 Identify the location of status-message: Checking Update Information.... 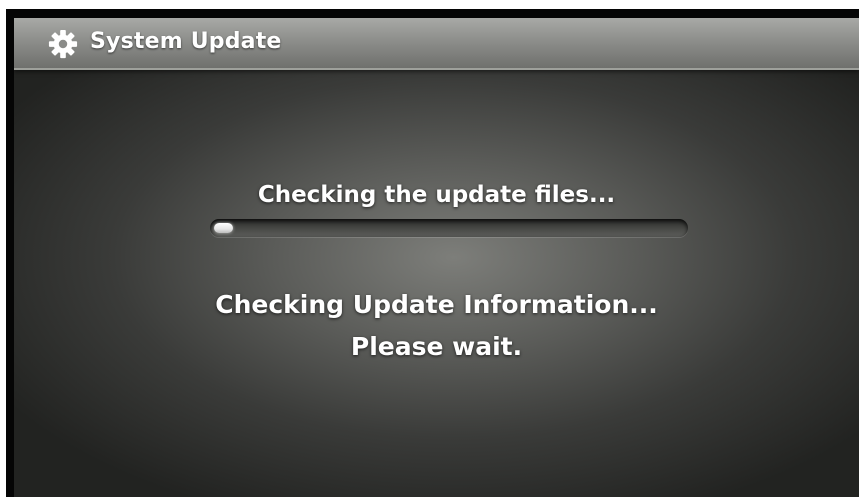
(436, 304).